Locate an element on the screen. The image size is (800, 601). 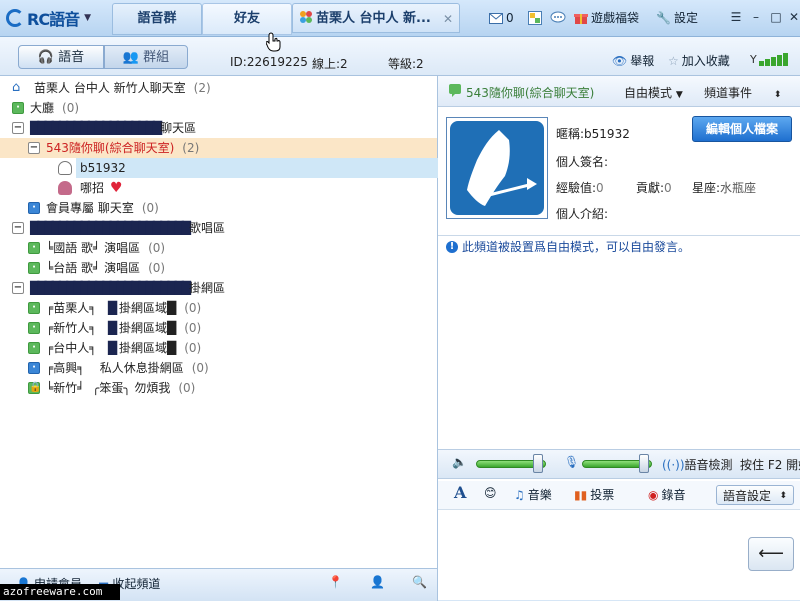
tree-item-idle-taichung: · ╒台中人╕ █ 掛網區域█ (0) is located at coordinates (218, 348).